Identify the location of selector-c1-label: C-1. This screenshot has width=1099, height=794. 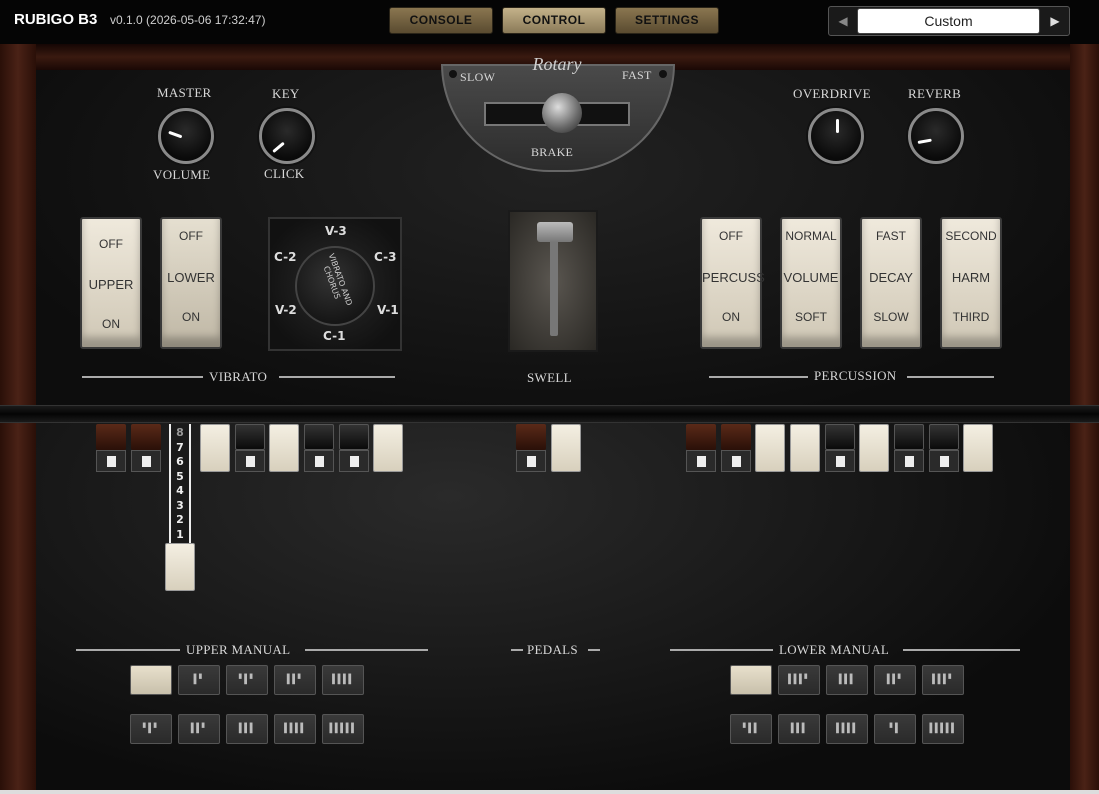
(334, 336).